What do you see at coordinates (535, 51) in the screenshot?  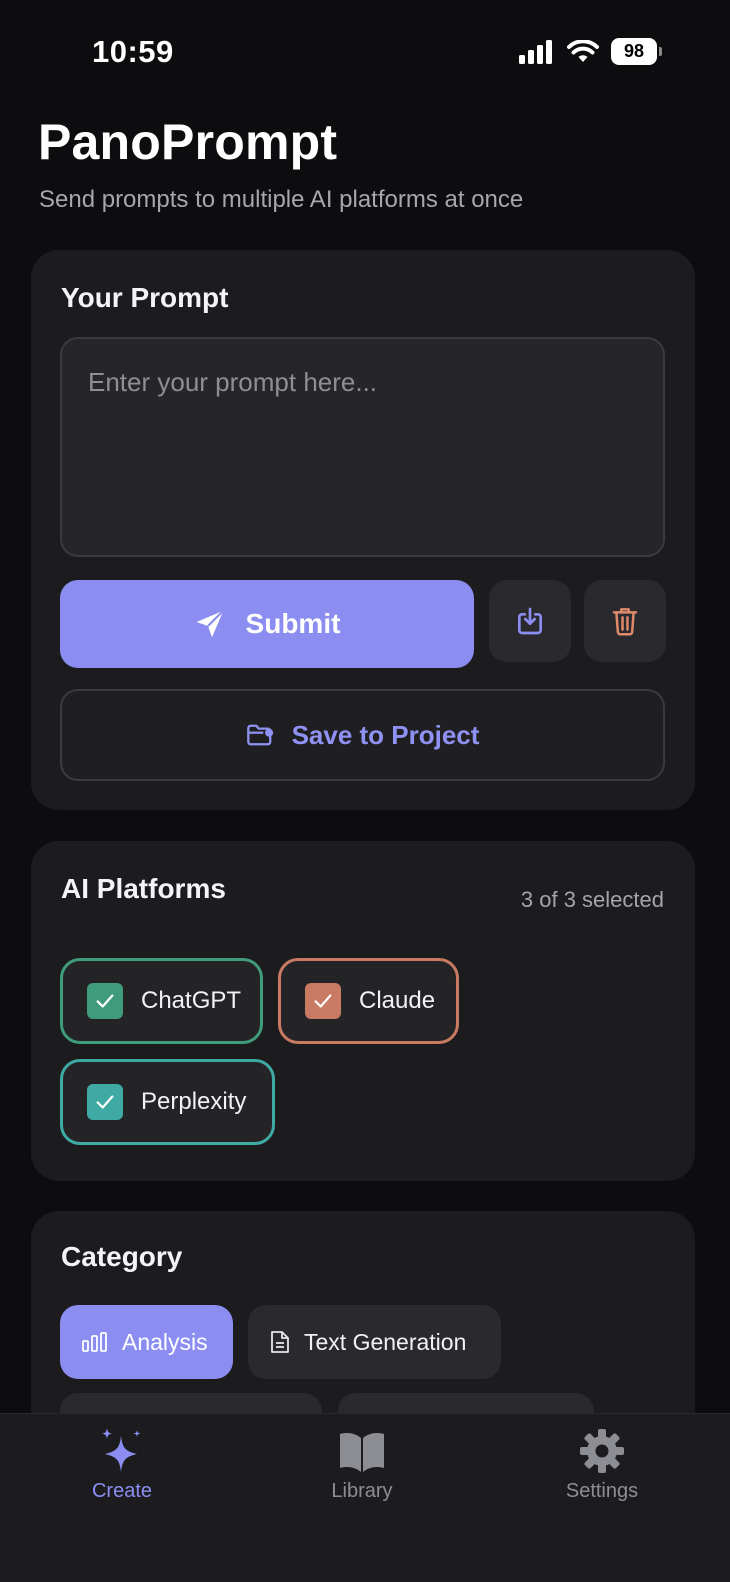 I see `cellular-signal-icon` at bounding box center [535, 51].